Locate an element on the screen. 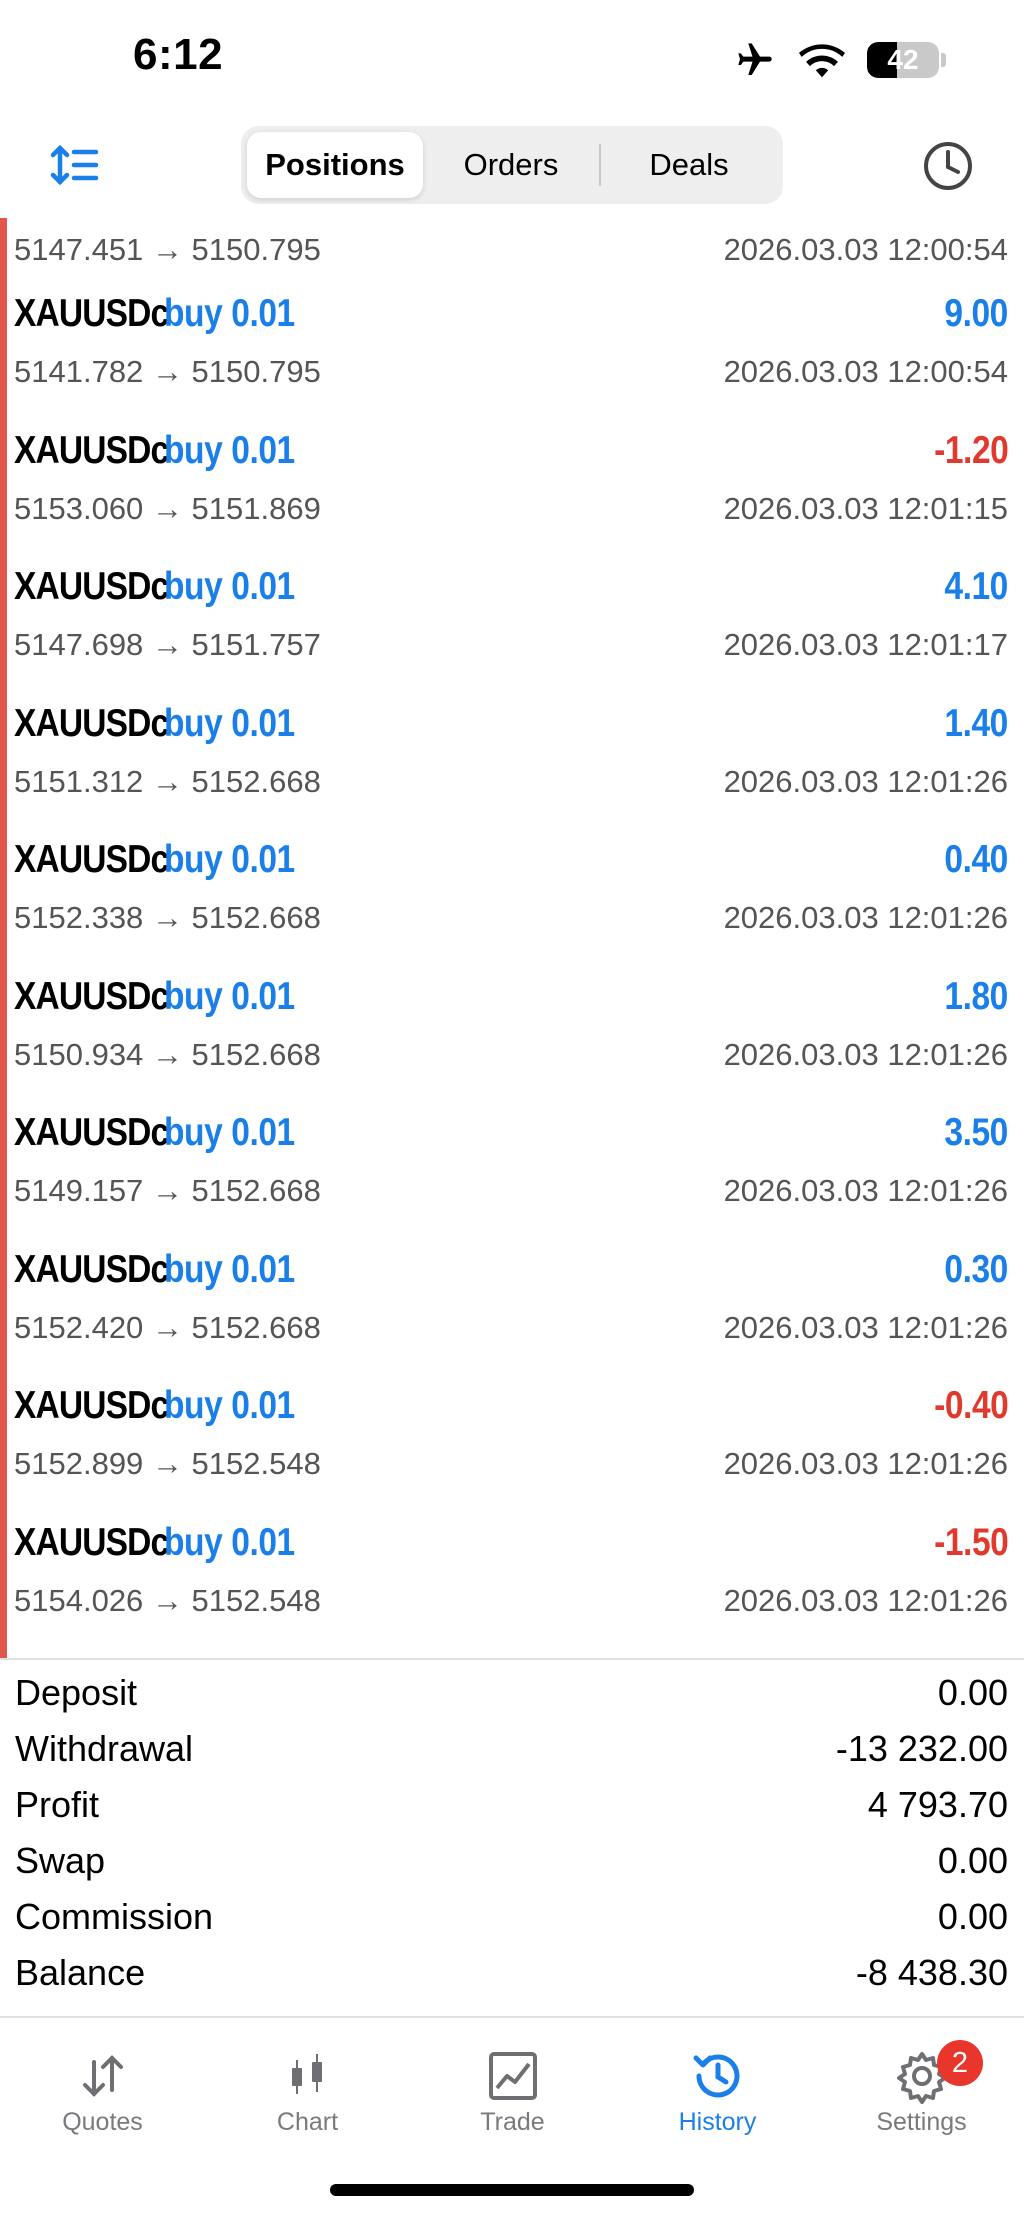 This screenshot has width=1024, height=2215. row-prices: 5151.312 → 5152.668 is located at coordinates (167, 781).